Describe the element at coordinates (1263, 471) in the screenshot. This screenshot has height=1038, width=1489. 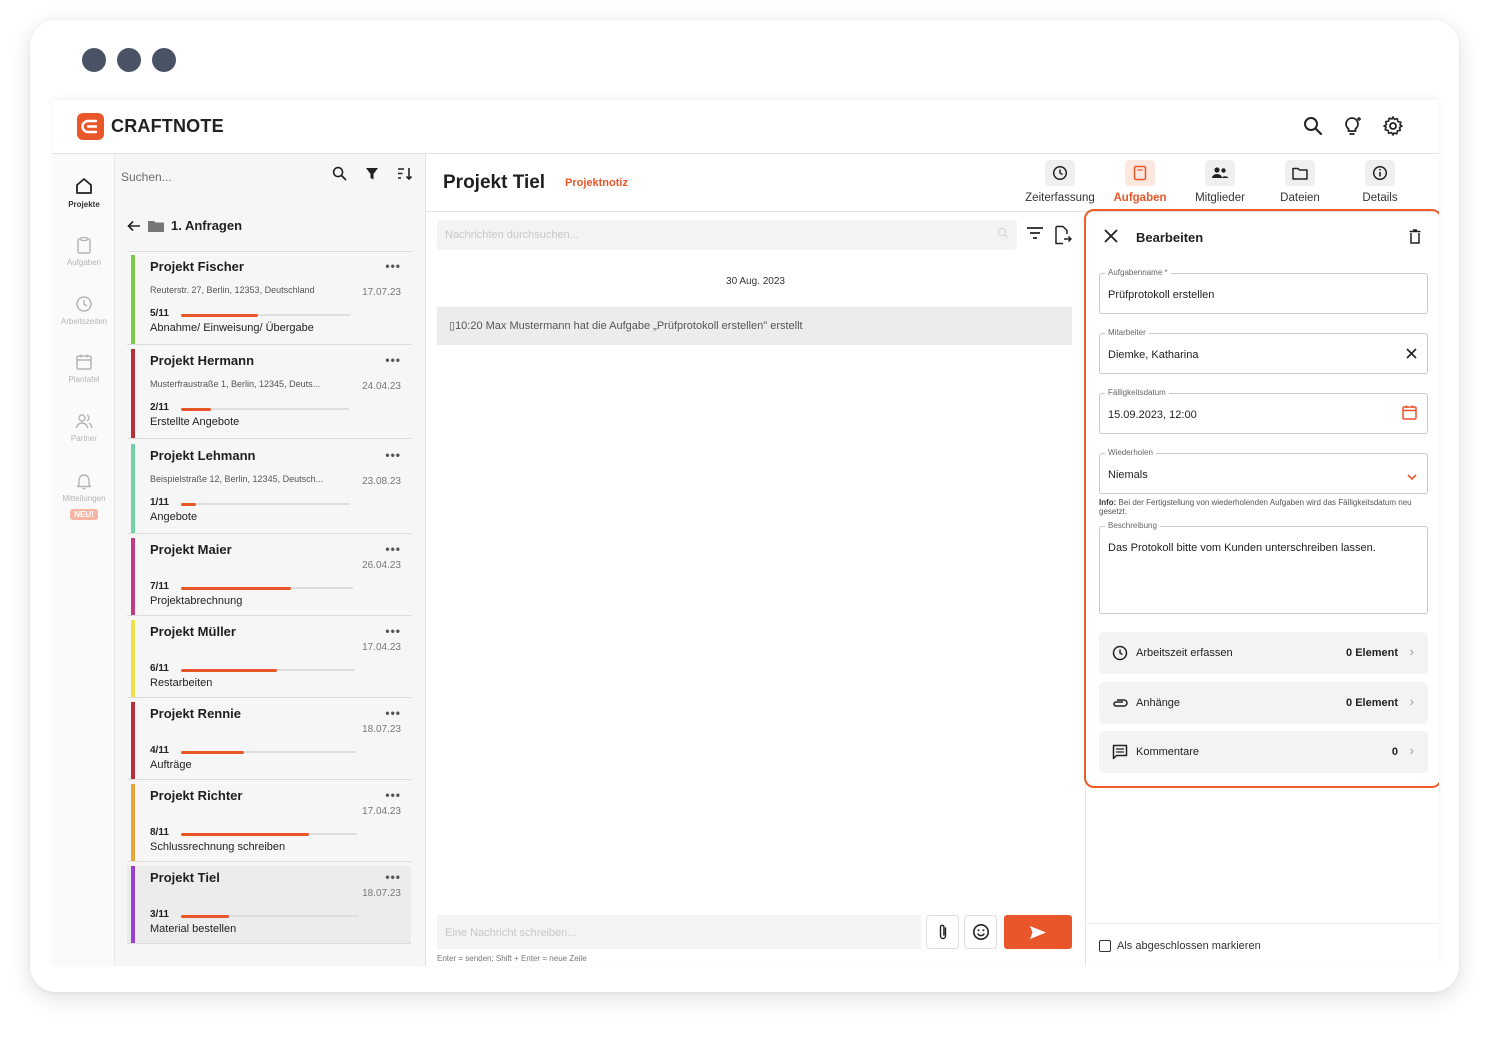
I see `repeat-select: Wiederholen Niemals` at that location.